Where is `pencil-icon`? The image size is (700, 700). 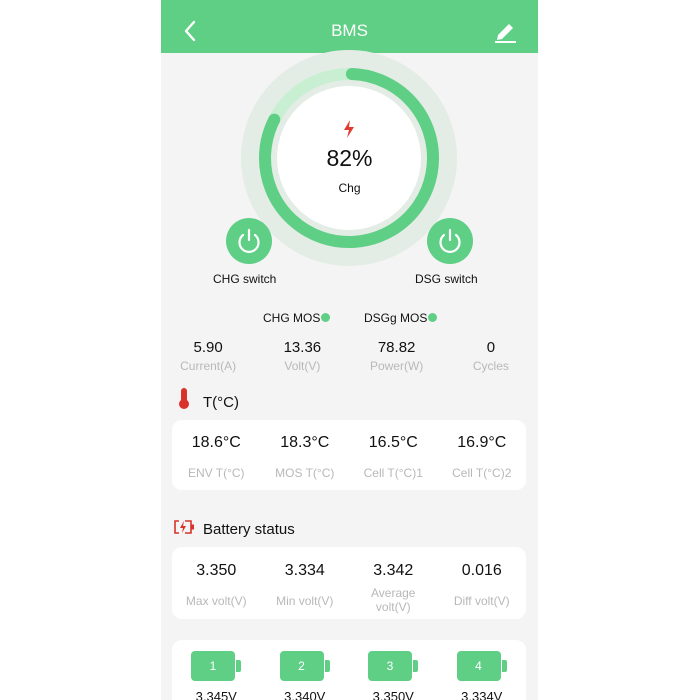 pencil-icon is located at coordinates (505, 30).